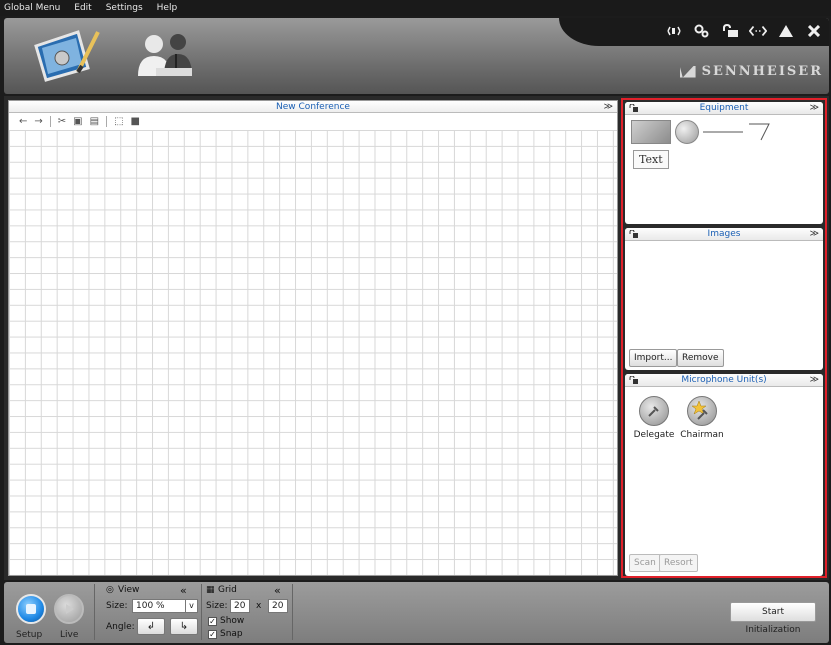 The height and width of the screenshot is (645, 831). Describe the element at coordinates (730, 31) in the screenshot. I see `unlock-icon` at that location.